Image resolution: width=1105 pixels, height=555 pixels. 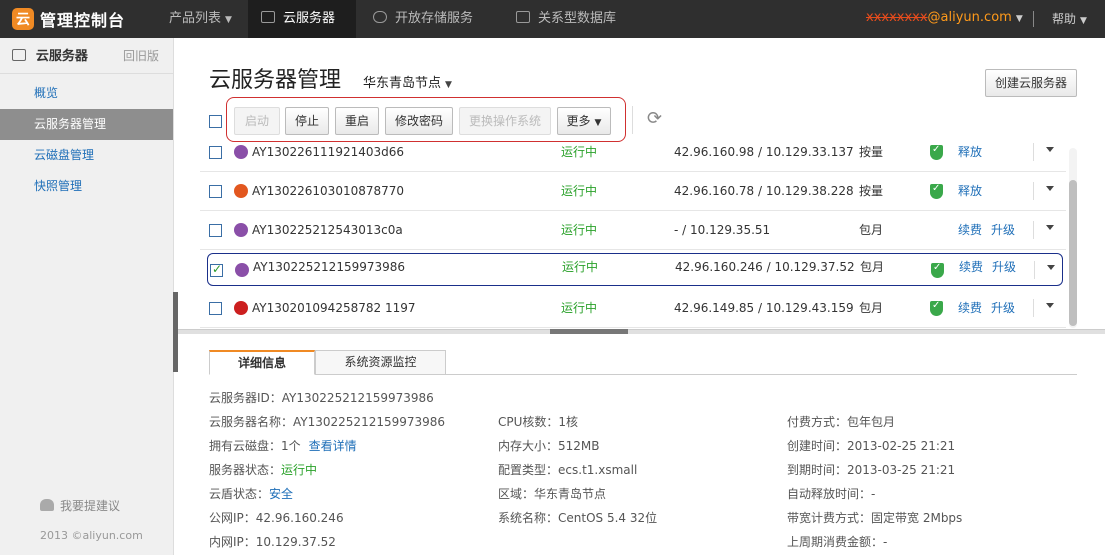 What do you see at coordinates (47, 505) in the screenshot?
I see `user-icon` at bounding box center [47, 505].